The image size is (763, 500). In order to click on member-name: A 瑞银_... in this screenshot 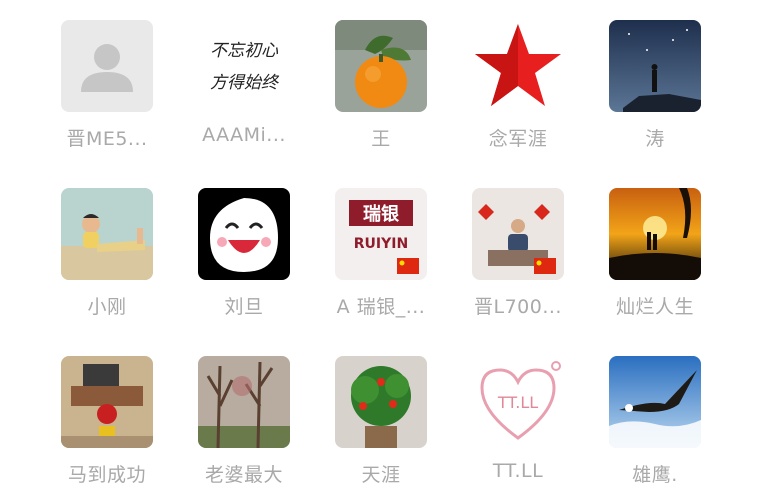, I will do `click(381, 307)`.